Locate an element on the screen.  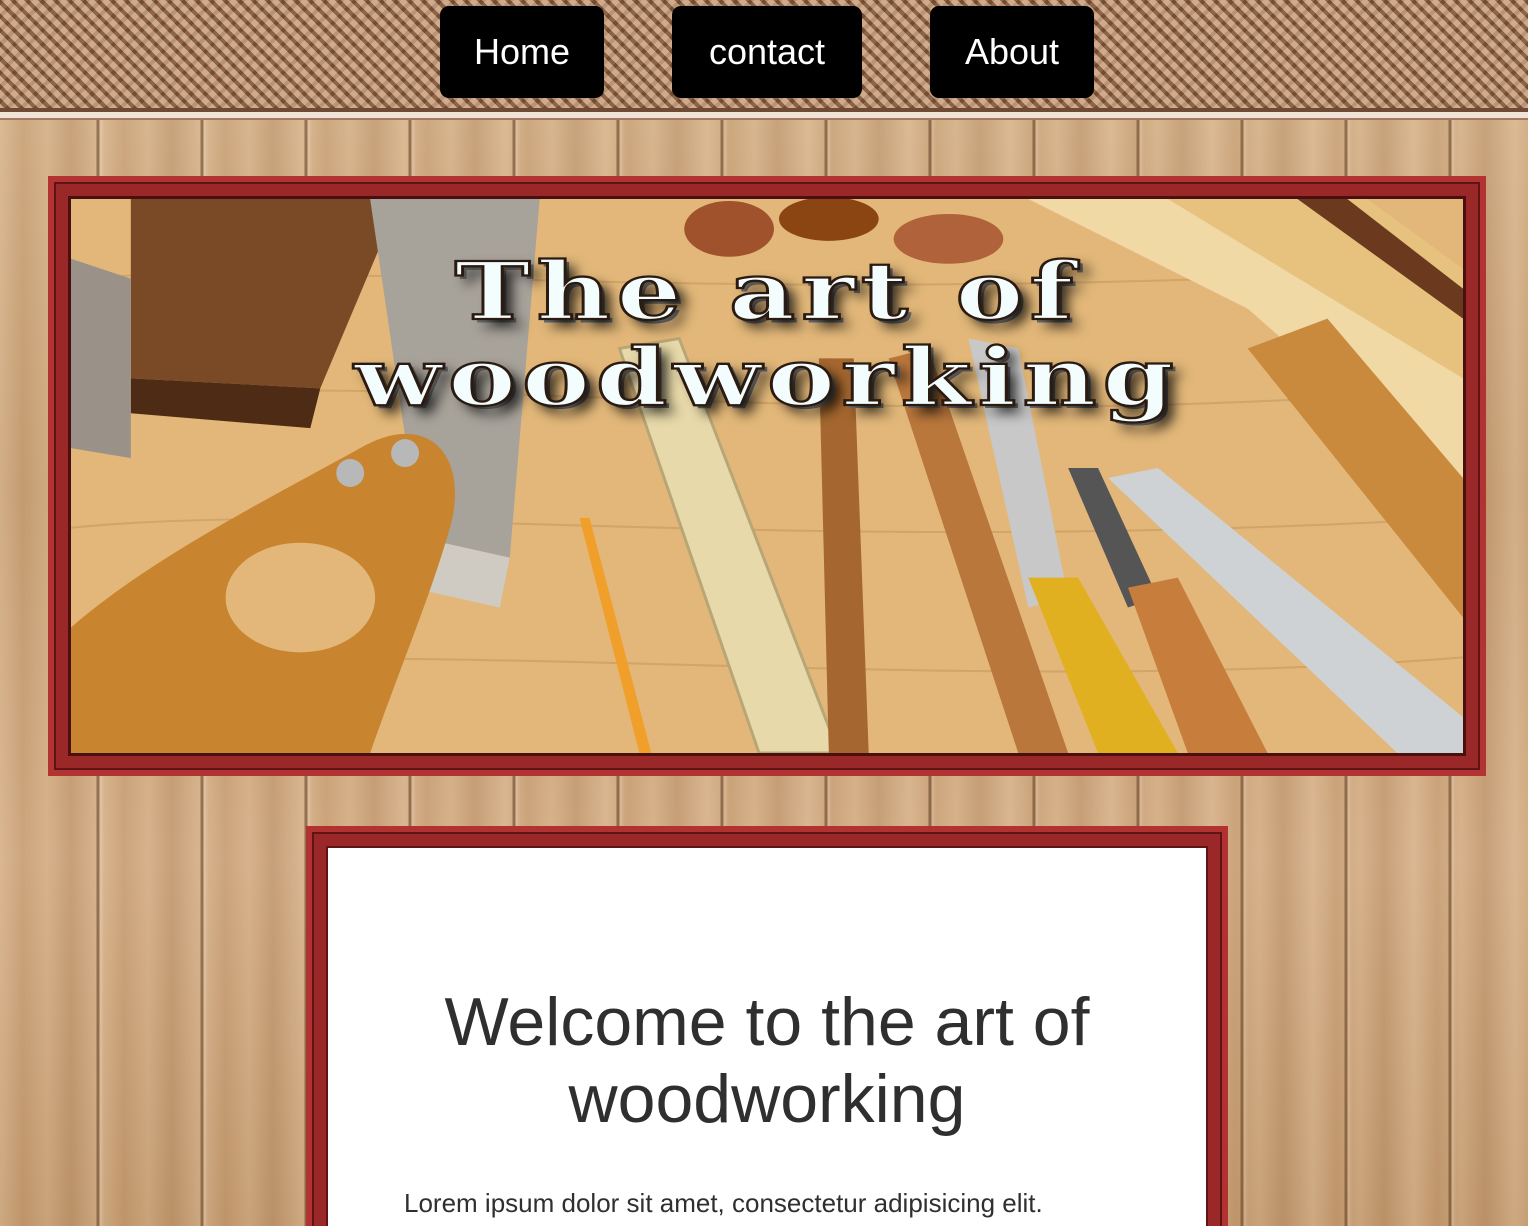
top-nav-bar: Home contact About is located at coordinates (764, 59).